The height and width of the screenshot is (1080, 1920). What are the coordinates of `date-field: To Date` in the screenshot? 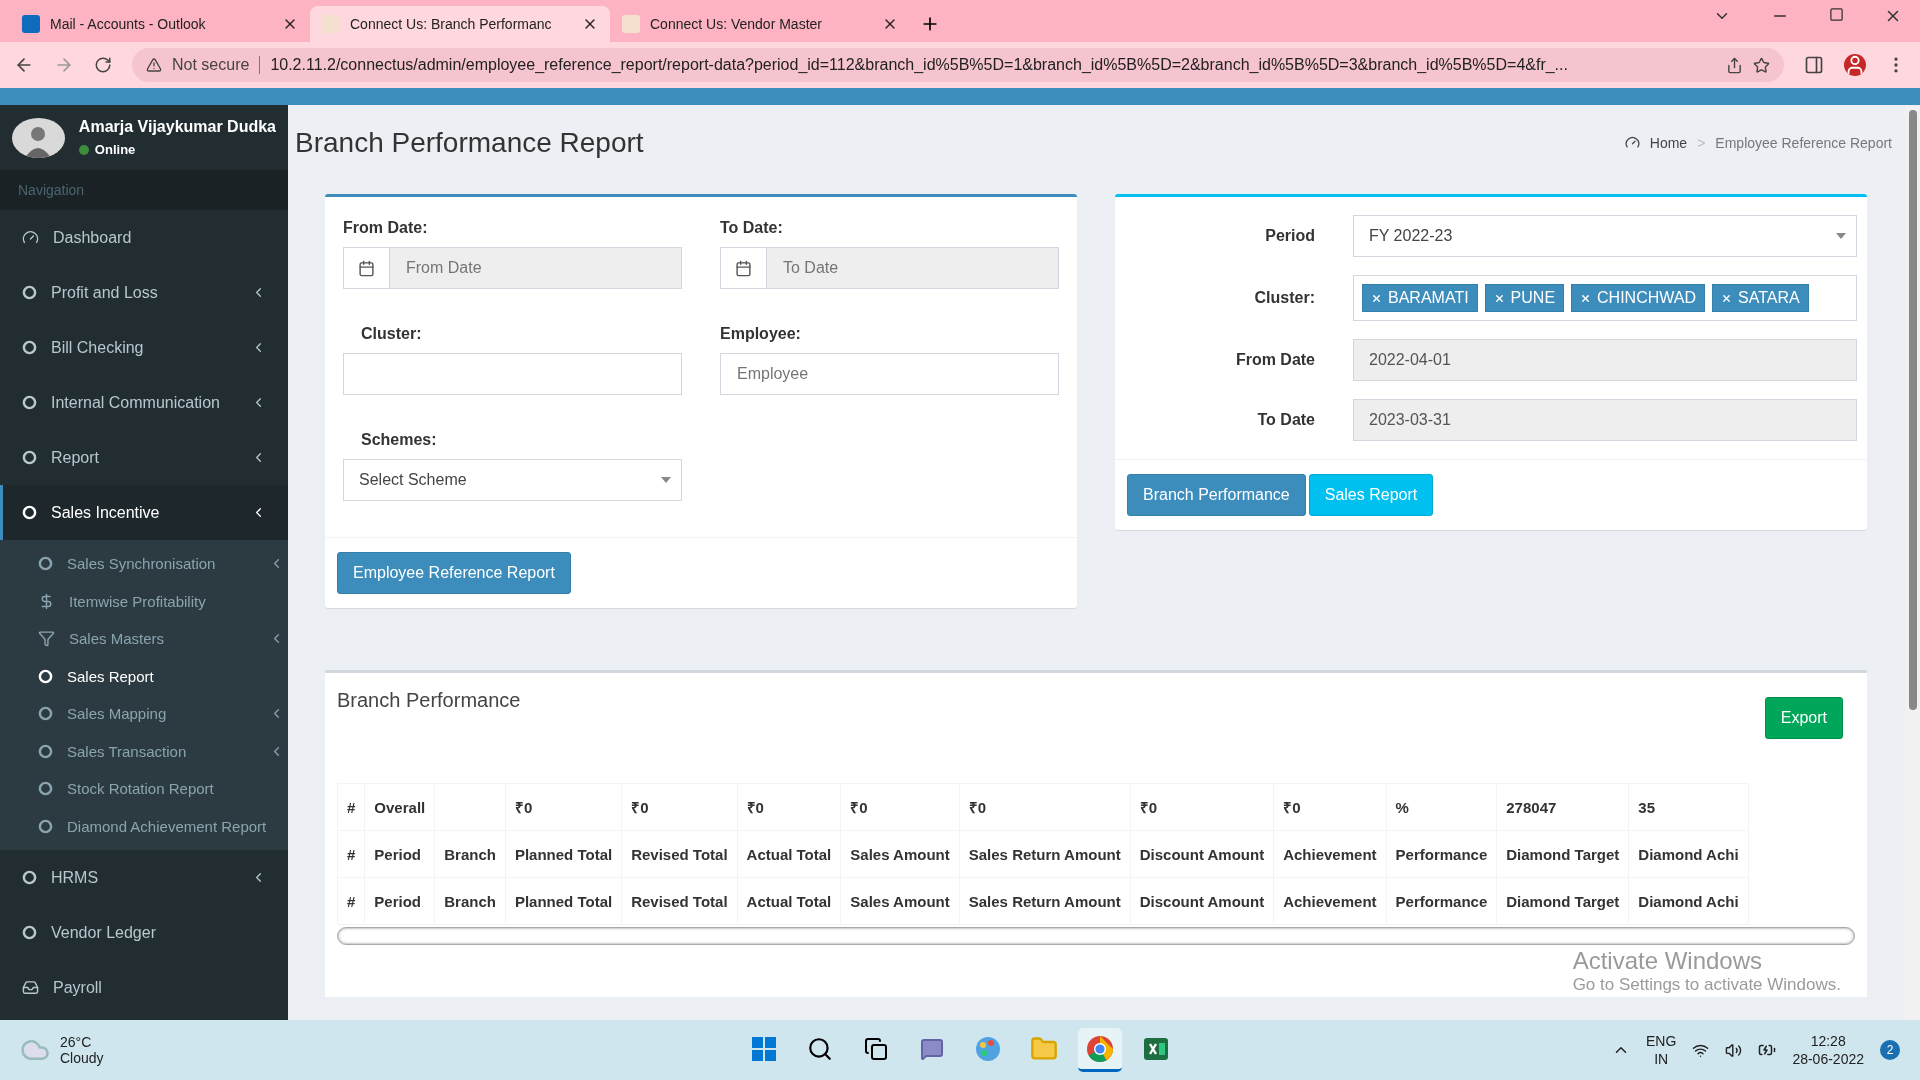 It's located at (889, 268).